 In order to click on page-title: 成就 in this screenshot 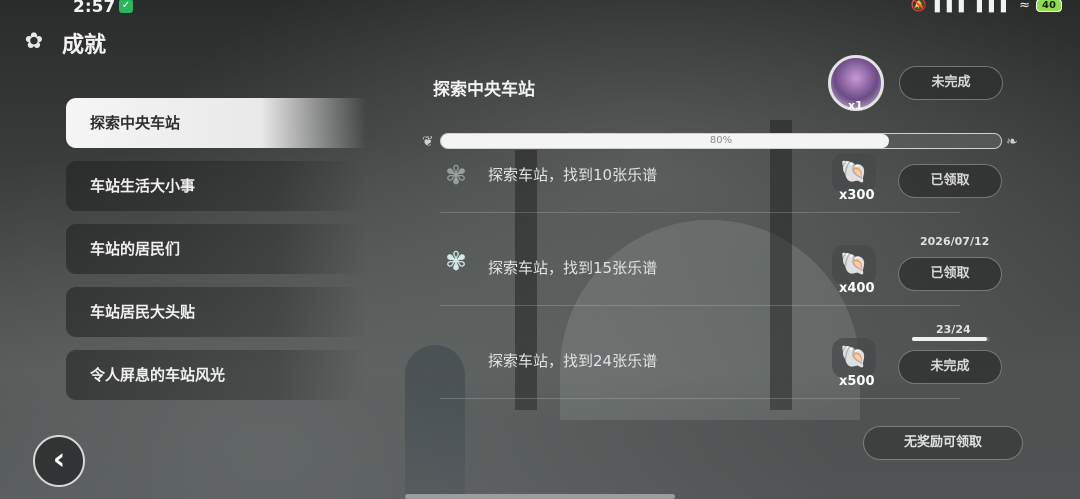, I will do `click(84, 45)`.